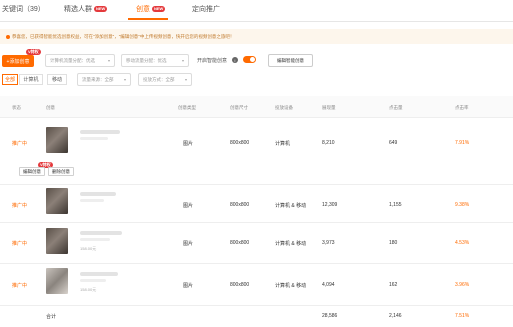 The image size is (513, 327). What do you see at coordinates (462, 243) in the screenshot?
I see `click-rate: 4.53%` at bounding box center [462, 243].